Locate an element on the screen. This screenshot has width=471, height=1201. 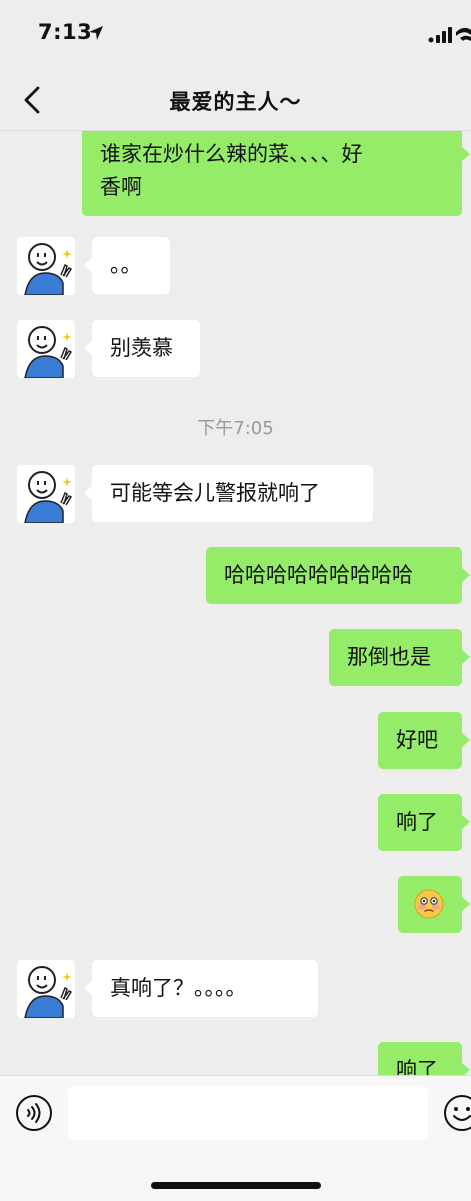
message-text: 哈哈哈哈哈哈哈哈哈 is located at coordinates (318, 575).